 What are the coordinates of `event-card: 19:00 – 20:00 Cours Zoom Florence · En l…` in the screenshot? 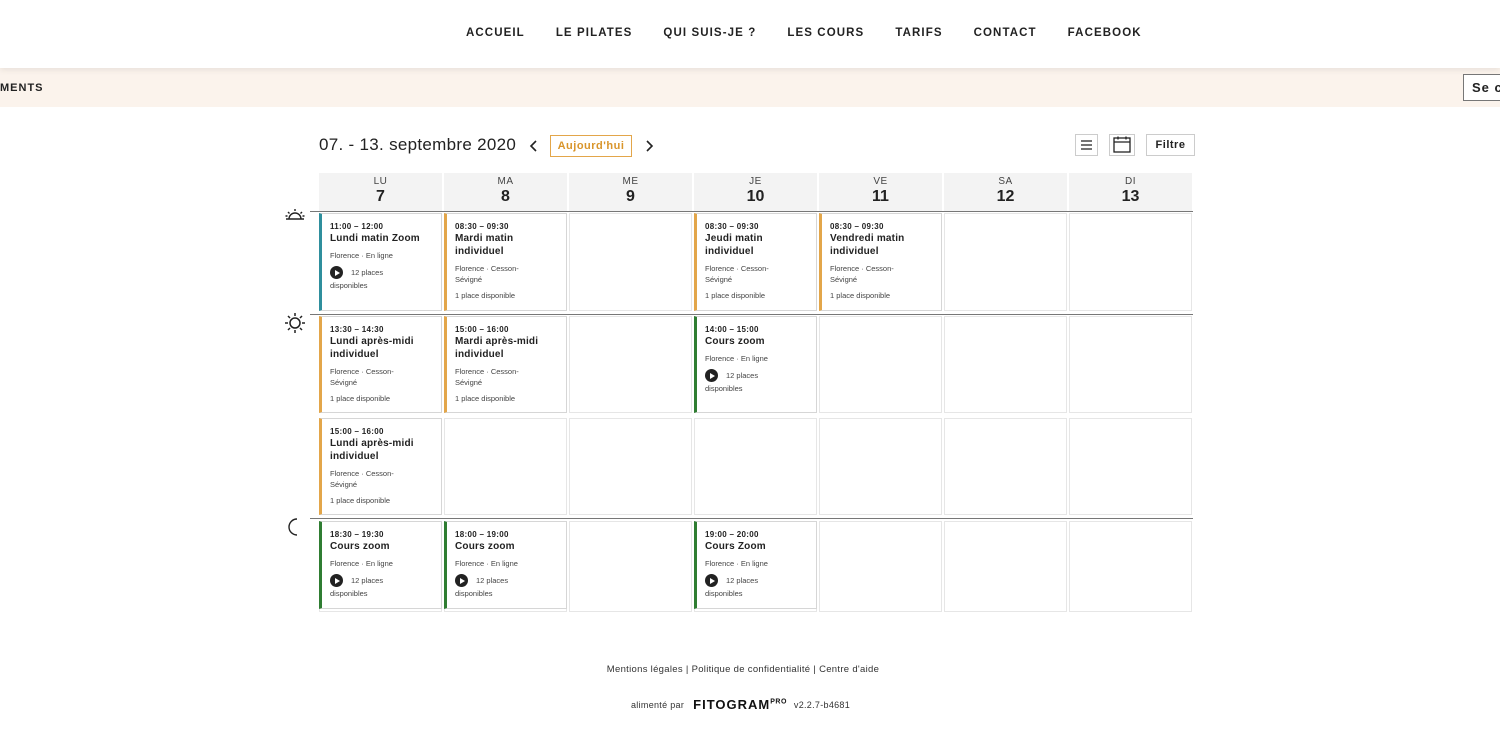 It's located at (755, 565).